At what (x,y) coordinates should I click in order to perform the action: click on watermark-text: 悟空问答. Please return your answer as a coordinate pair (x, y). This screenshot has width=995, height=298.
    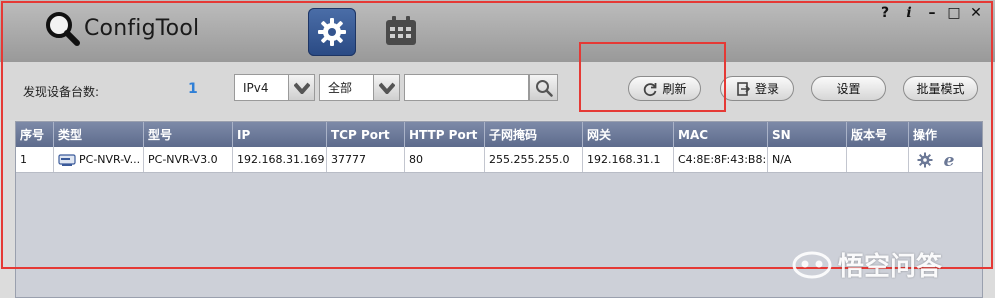
    Looking at the image, I should click on (890, 267).